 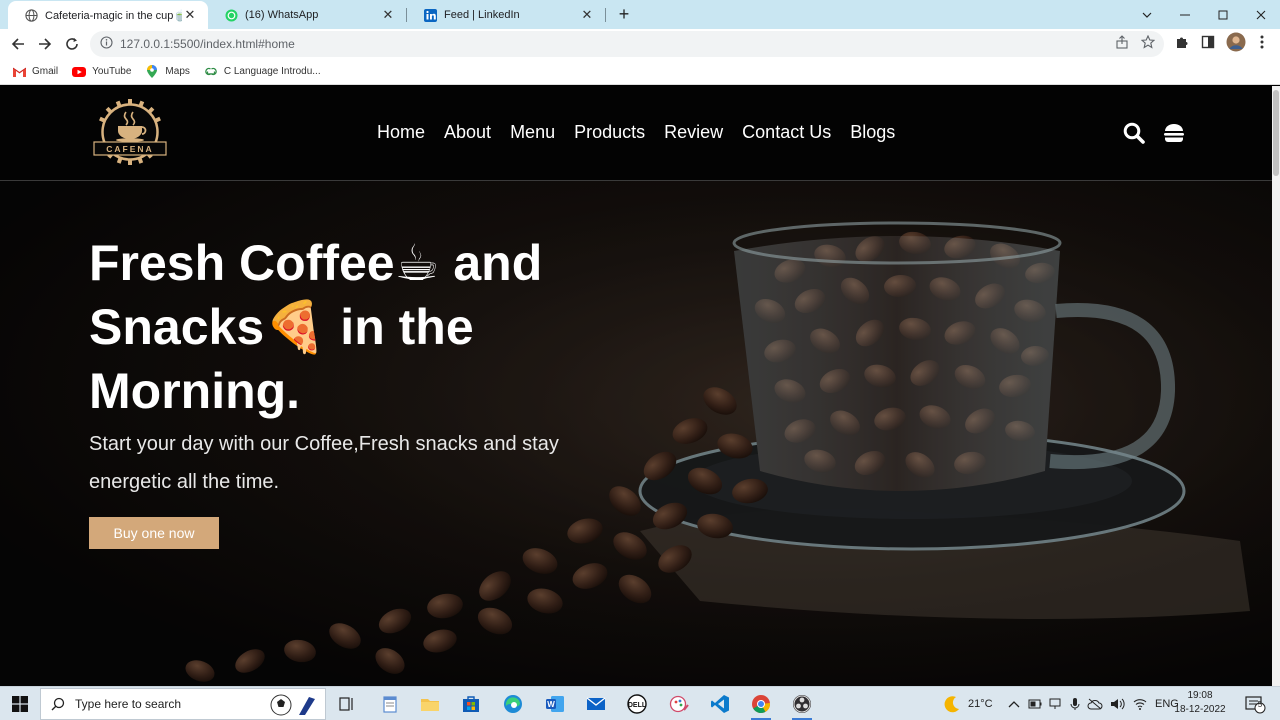 What do you see at coordinates (1147, 14) in the screenshot?
I see `tab-search-chevron-icon` at bounding box center [1147, 14].